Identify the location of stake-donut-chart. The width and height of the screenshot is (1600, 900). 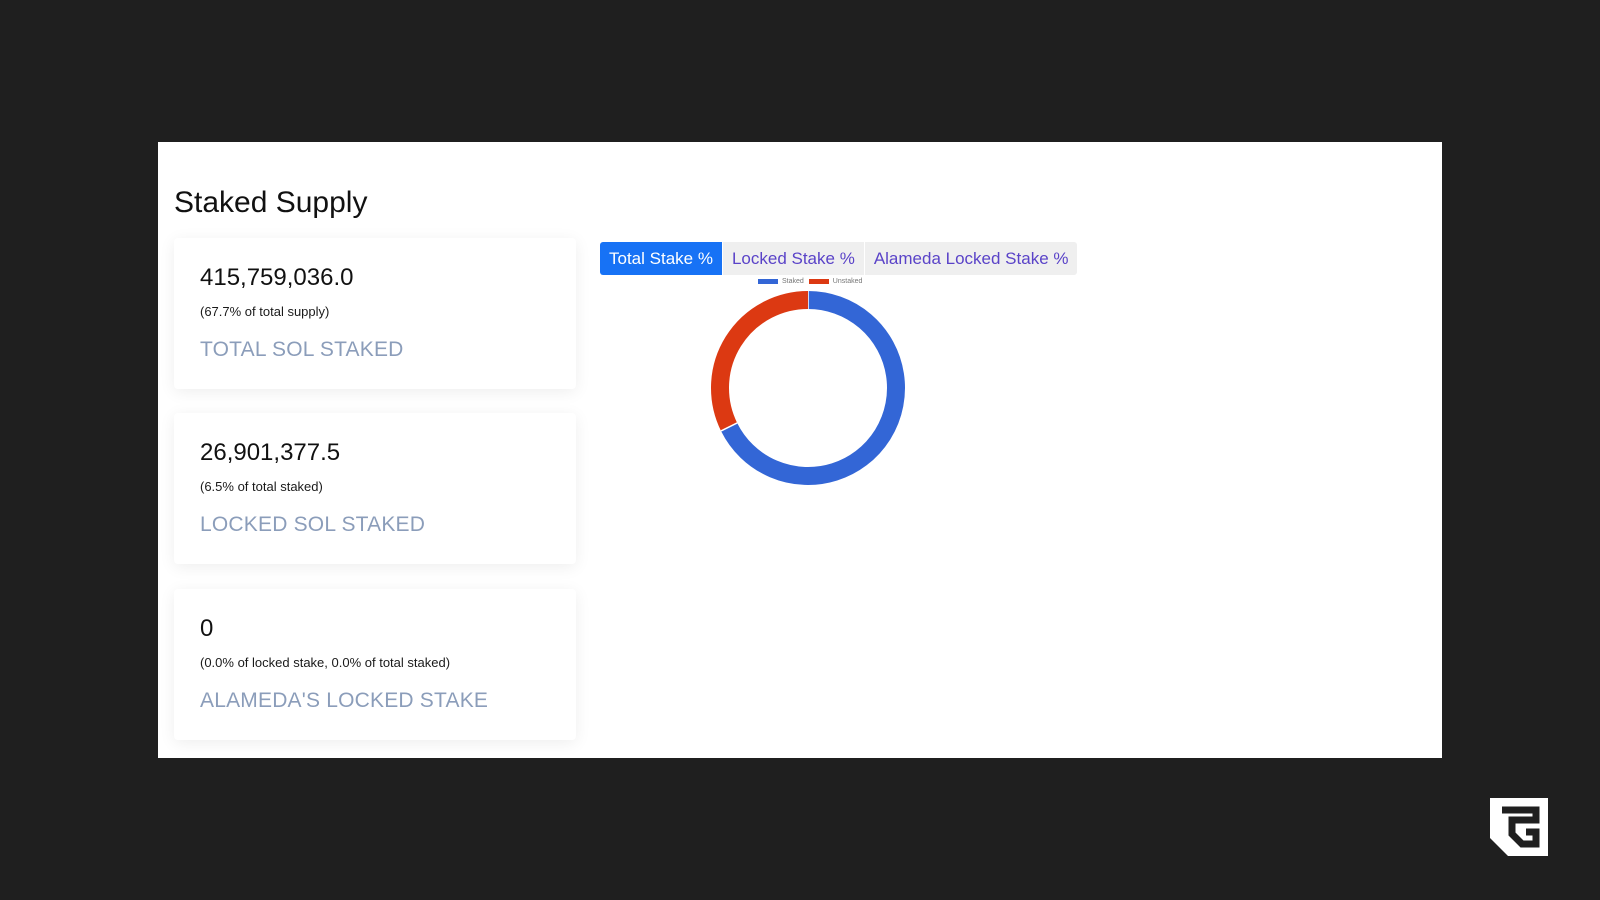
(808, 388).